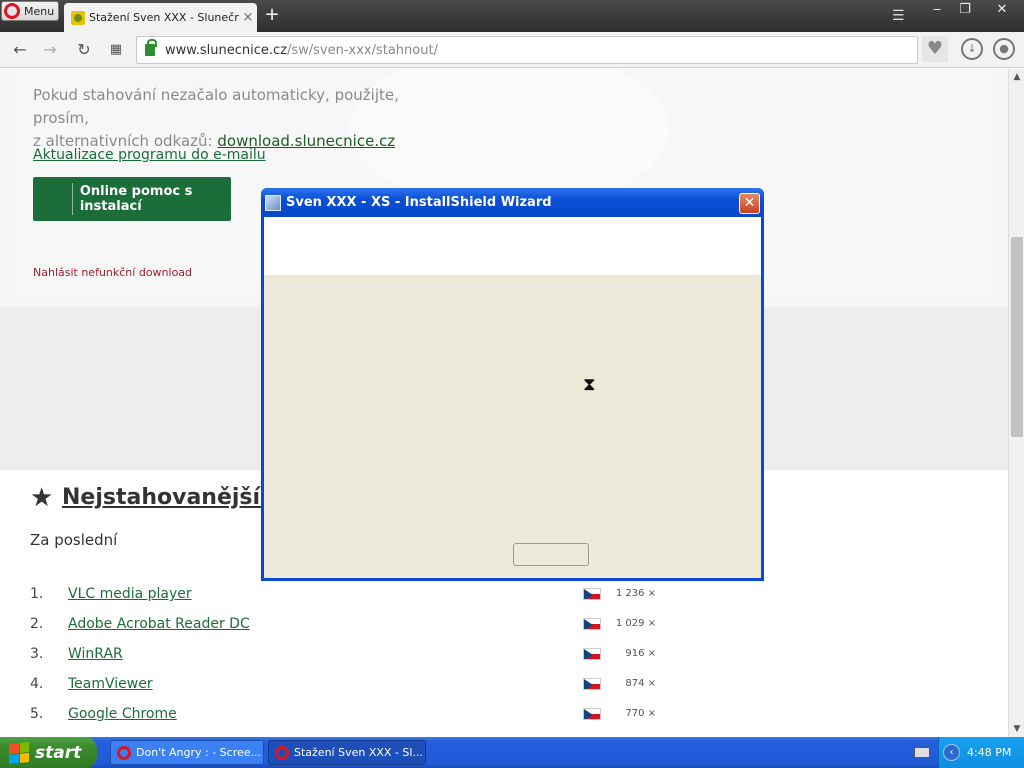 The height and width of the screenshot is (768, 1024). What do you see at coordinates (512, 246) in the screenshot?
I see `dialog-header-panel` at bounding box center [512, 246].